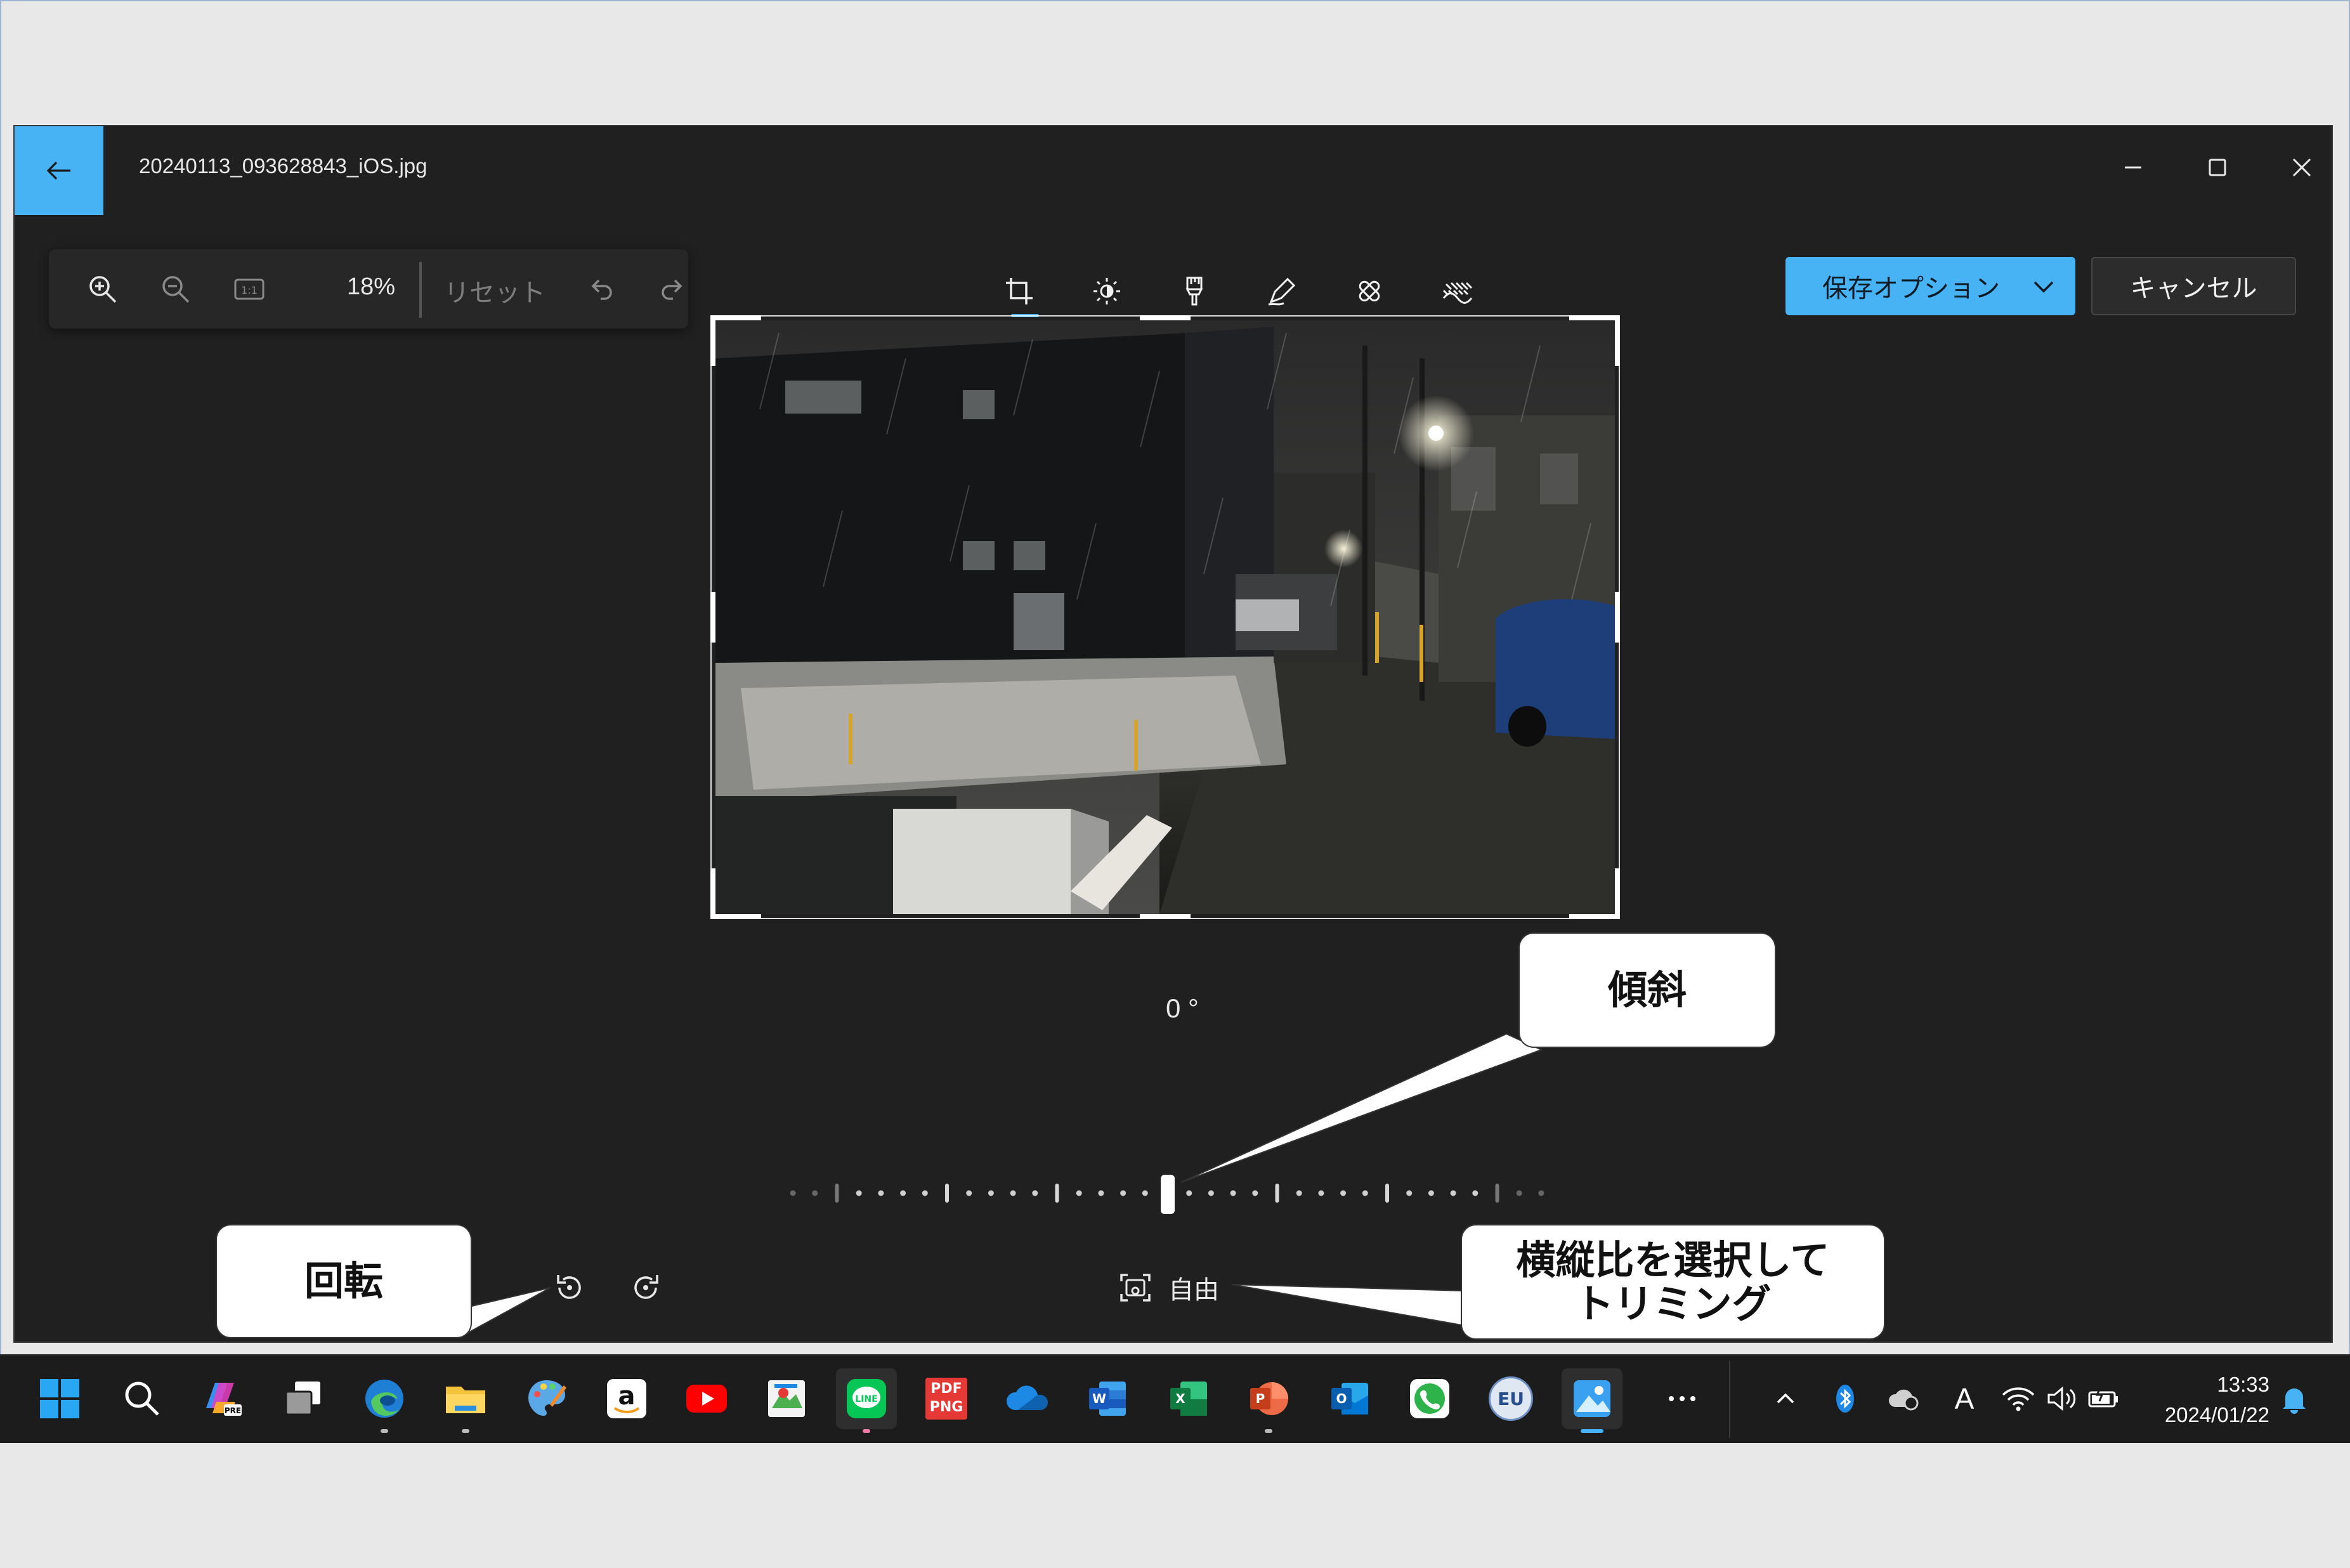  Describe the element at coordinates (1168, 1194) in the screenshot. I see `straighten-slider-thumb` at that location.